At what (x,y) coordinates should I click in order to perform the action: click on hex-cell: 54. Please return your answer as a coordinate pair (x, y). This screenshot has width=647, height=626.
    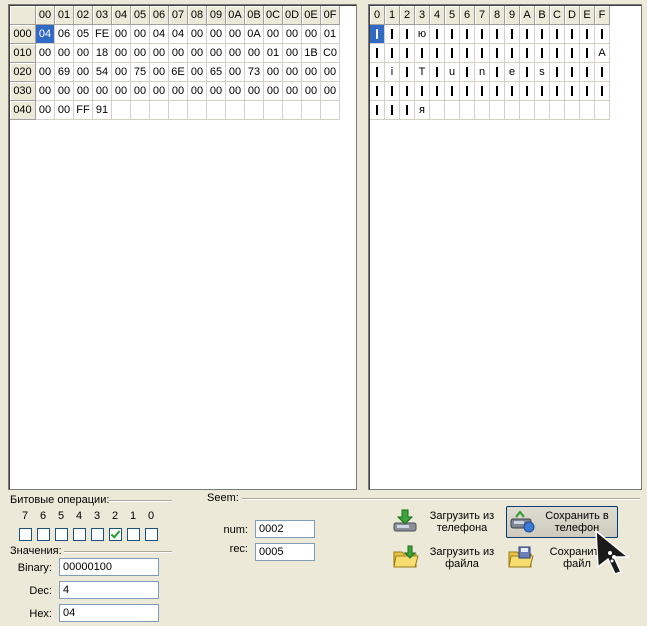
    Looking at the image, I should click on (102, 72).